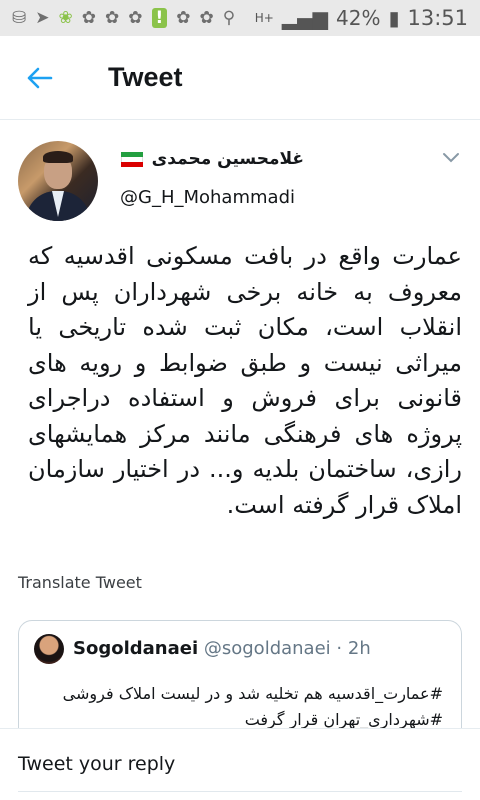 Image resolution: width=480 pixels, height=800 pixels. What do you see at coordinates (49, 649) in the screenshot?
I see `quoted-avatar` at bounding box center [49, 649].